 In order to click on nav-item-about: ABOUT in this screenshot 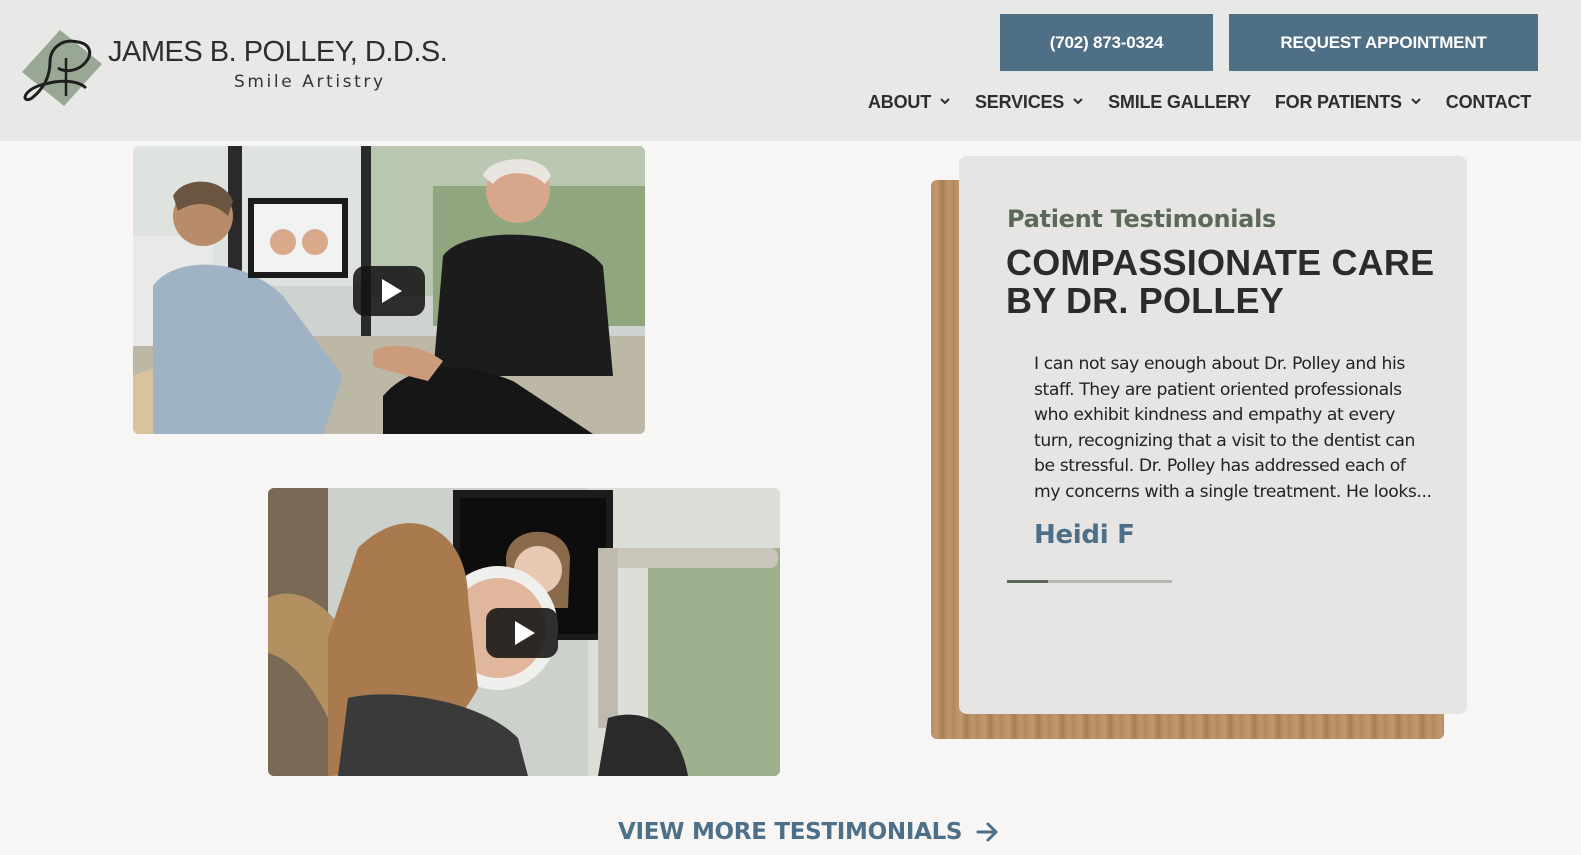, I will do `click(909, 102)`.